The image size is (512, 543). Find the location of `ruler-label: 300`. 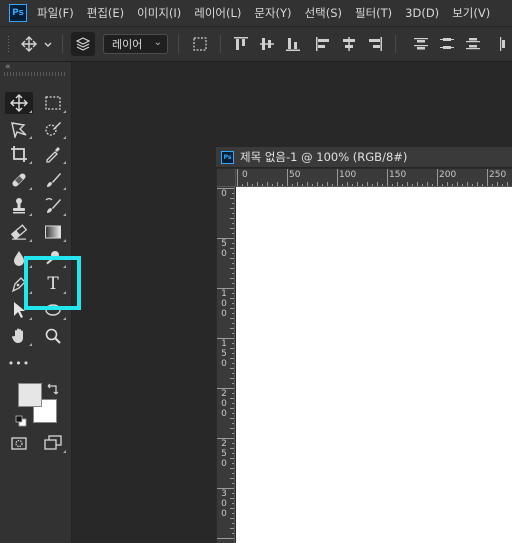

ruler-label: 300 is located at coordinates (224, 504).